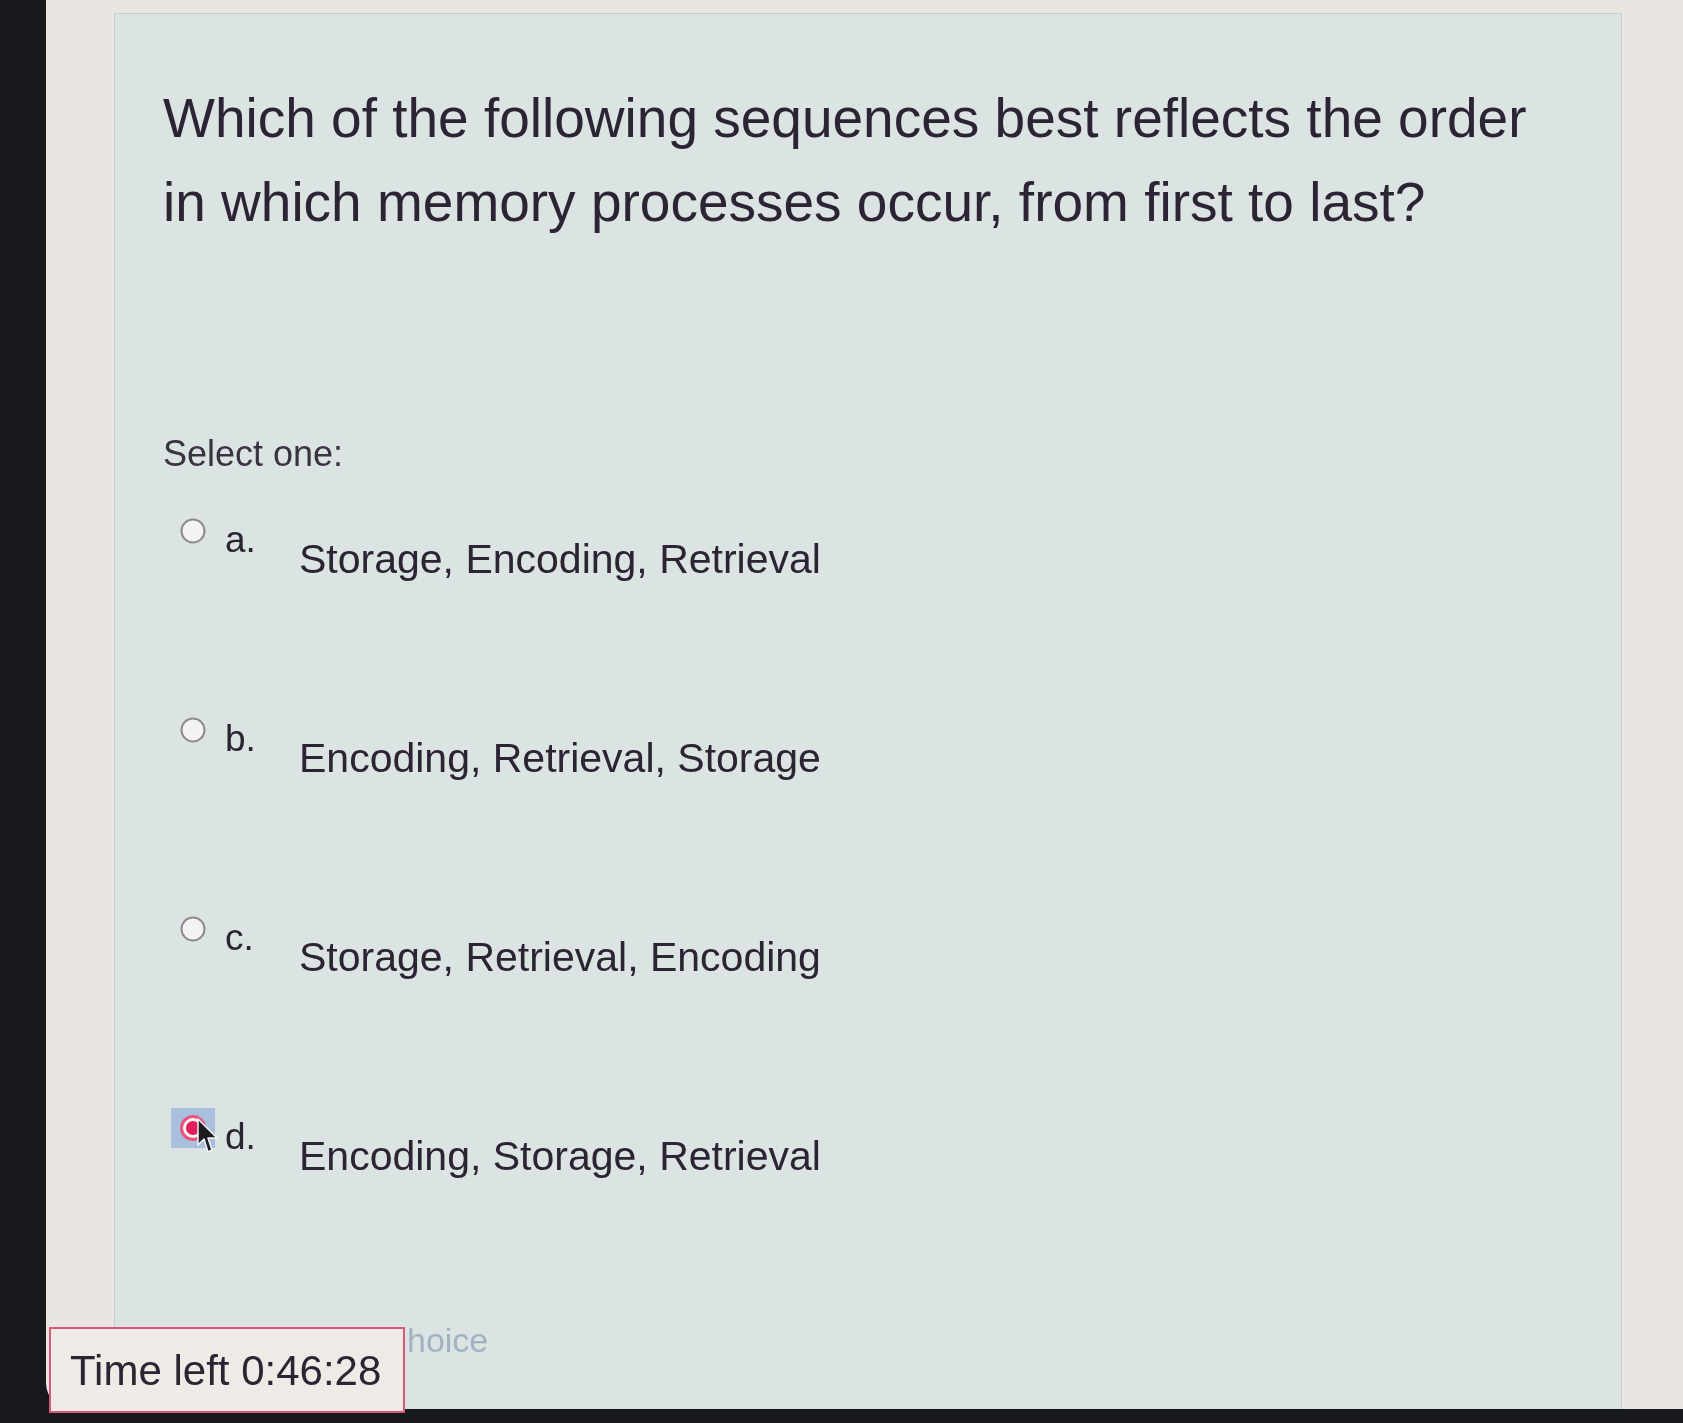  What do you see at coordinates (253, 454) in the screenshot?
I see `select-one-label: Select one:` at bounding box center [253, 454].